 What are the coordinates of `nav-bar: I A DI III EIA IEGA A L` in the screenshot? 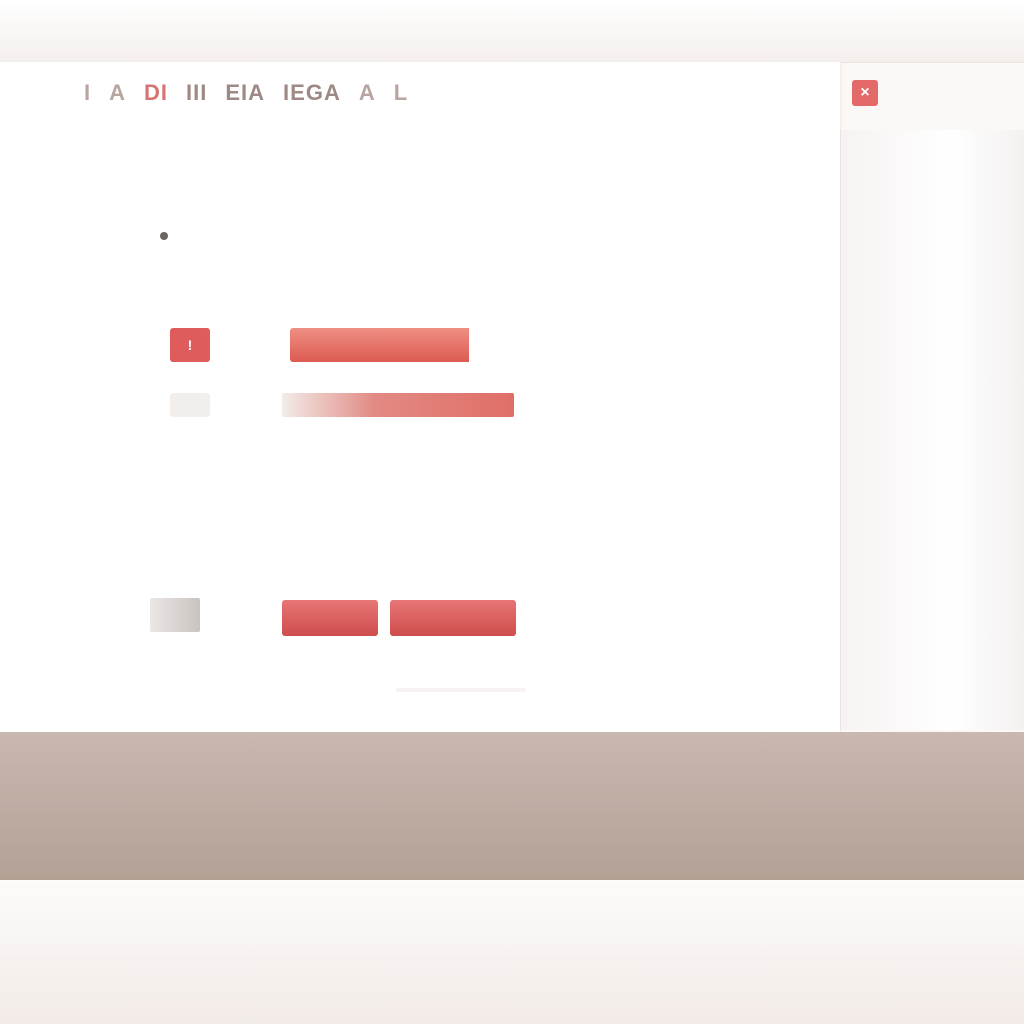 It's located at (246, 93).